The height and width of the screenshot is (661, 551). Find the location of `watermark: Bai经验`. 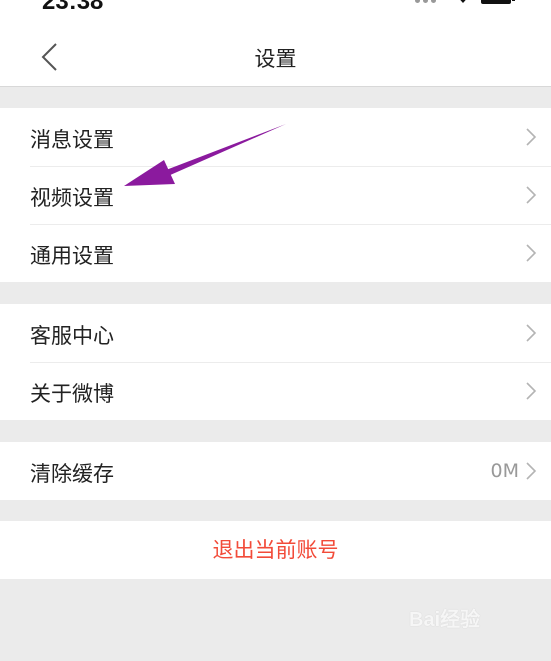

watermark: Bai经验 is located at coordinates (469, 619).